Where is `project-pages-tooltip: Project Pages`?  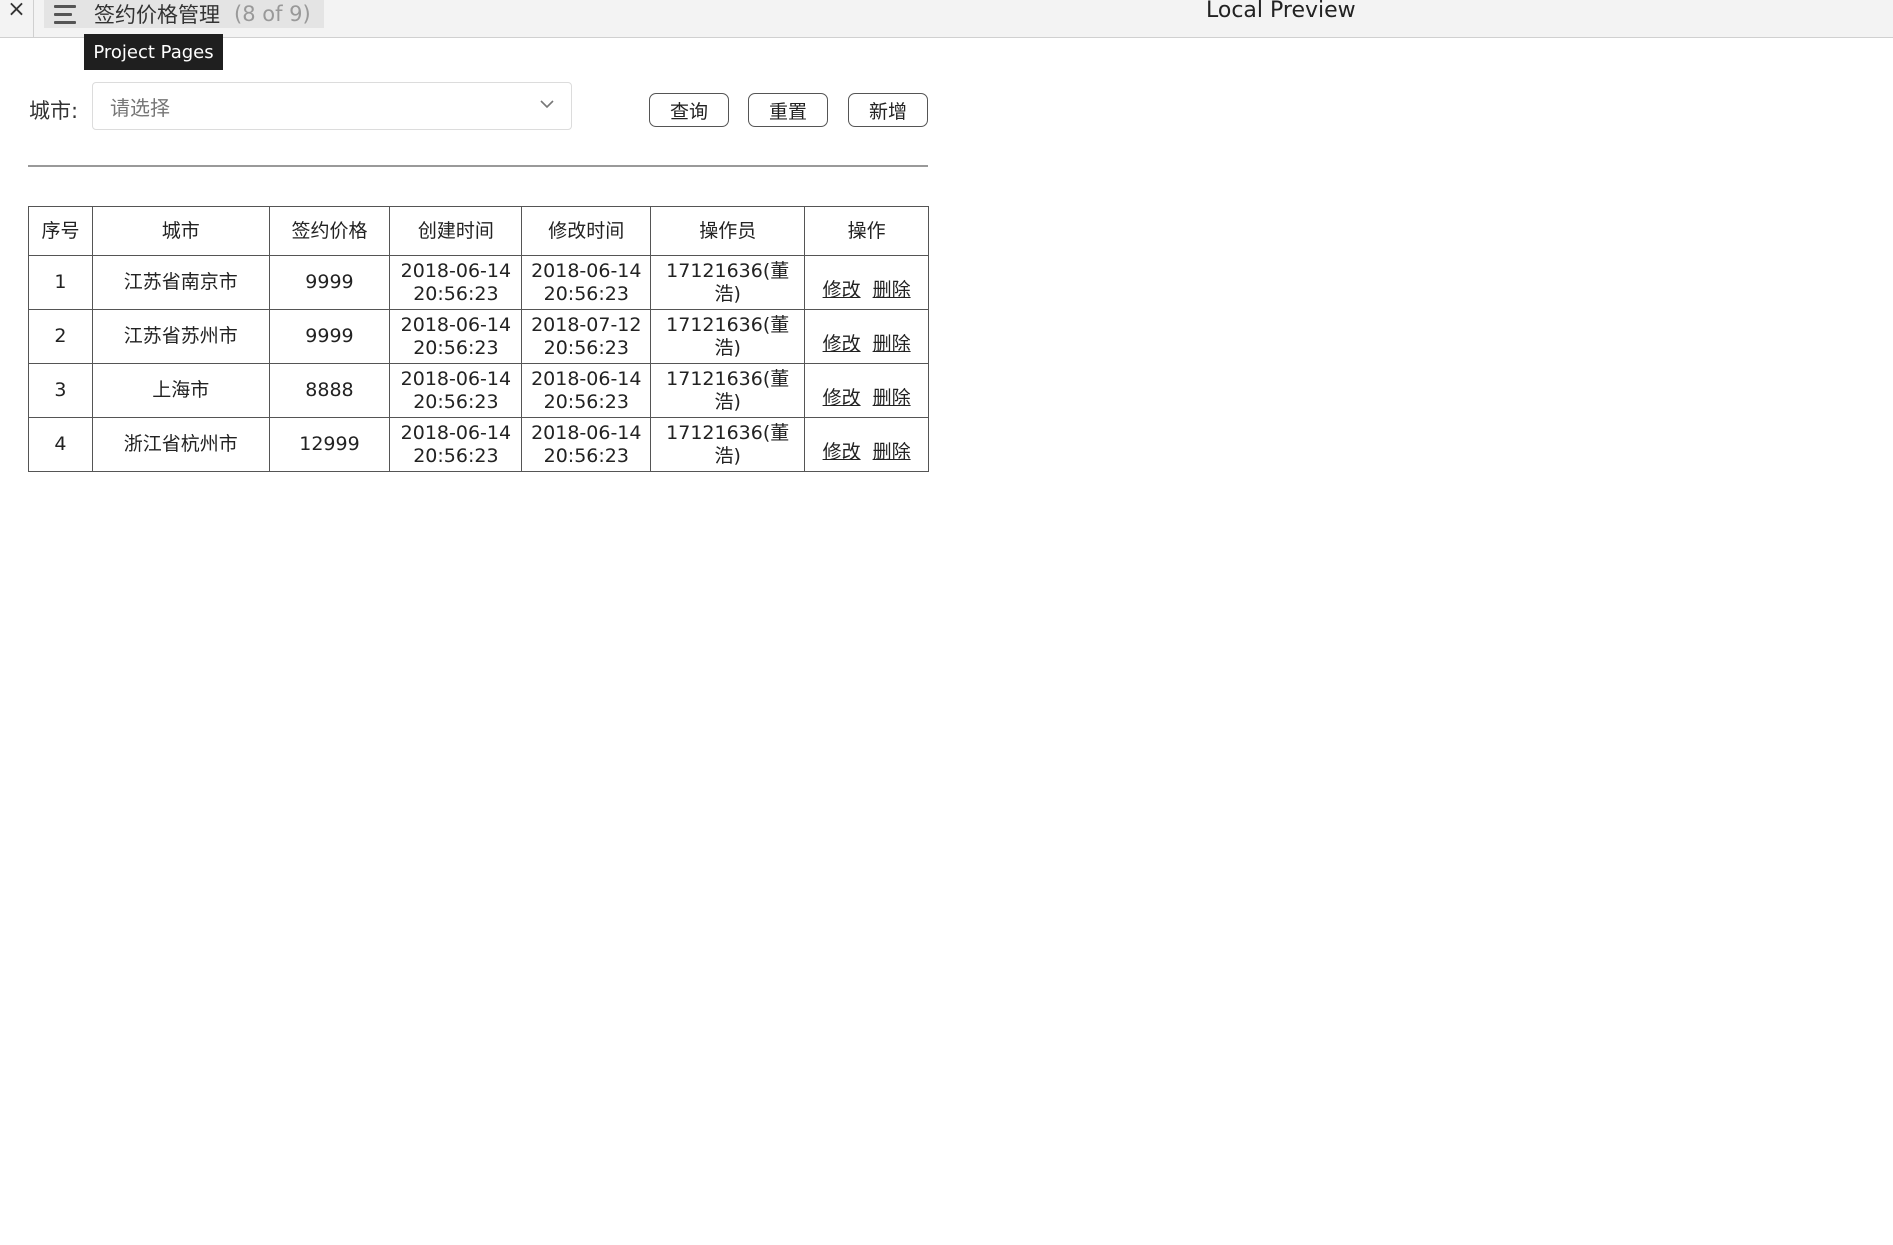
project-pages-tooltip: Project Pages is located at coordinates (153, 52).